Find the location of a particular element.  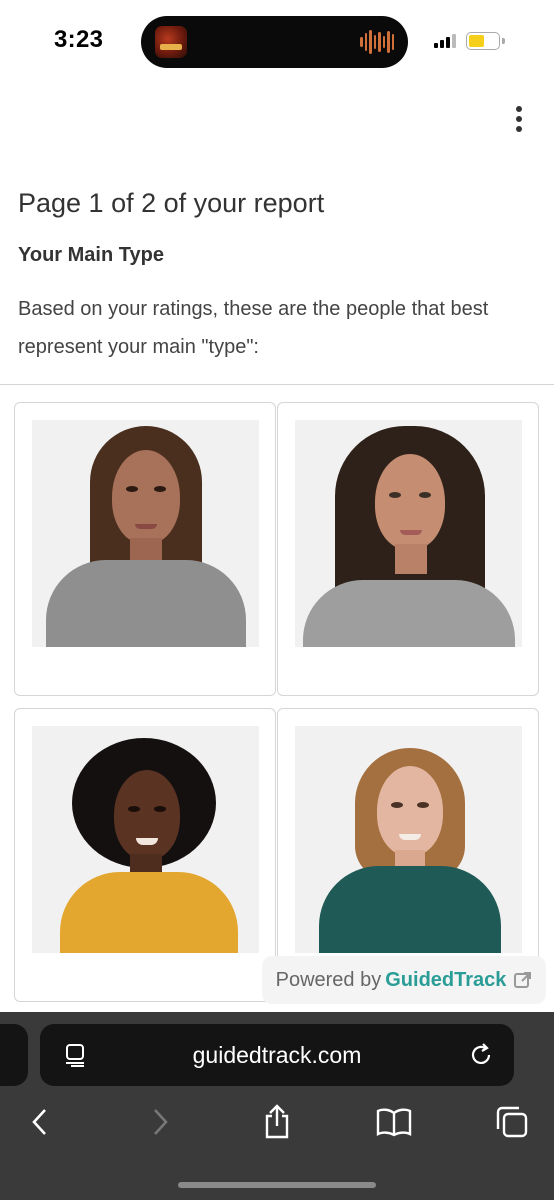

album-art-icon is located at coordinates (171, 42).